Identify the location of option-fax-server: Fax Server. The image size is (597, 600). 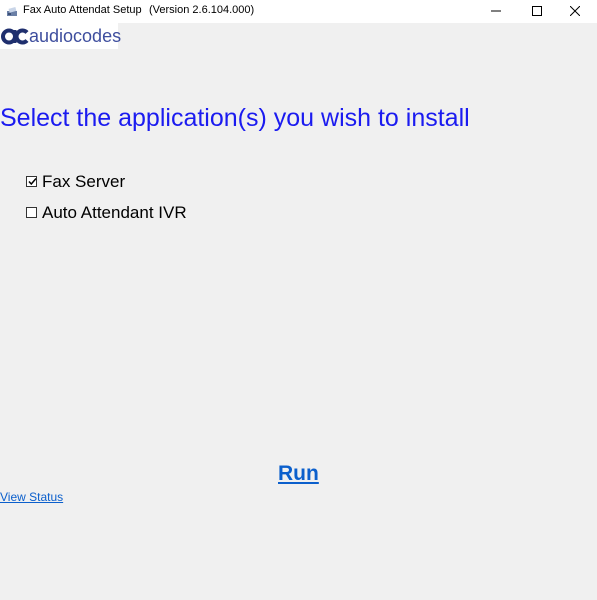
(75, 181).